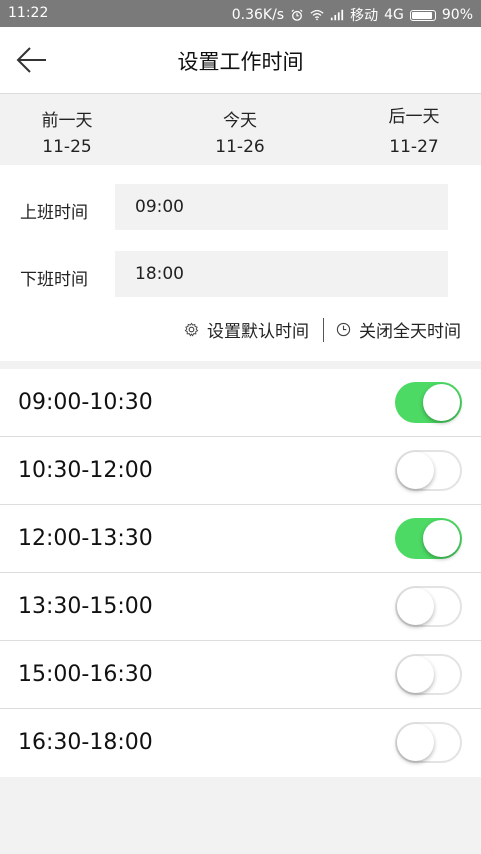  I want to click on day-next-date: 11-27, so click(414, 147).